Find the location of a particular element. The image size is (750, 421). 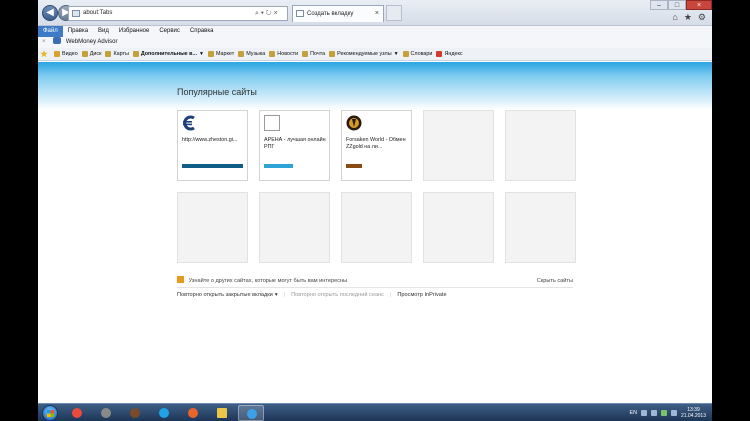

system-tray: EN 13:39 21.04.2013 is located at coordinates (667, 412).